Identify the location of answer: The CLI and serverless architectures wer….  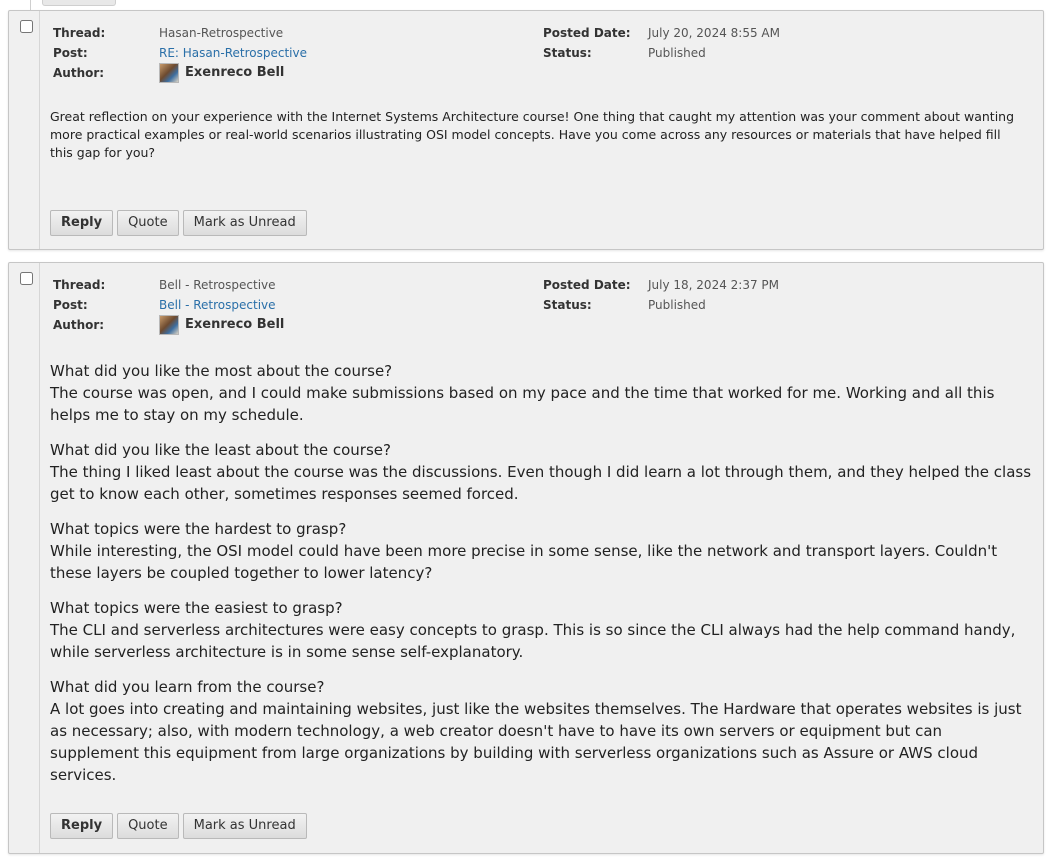
(533, 641).